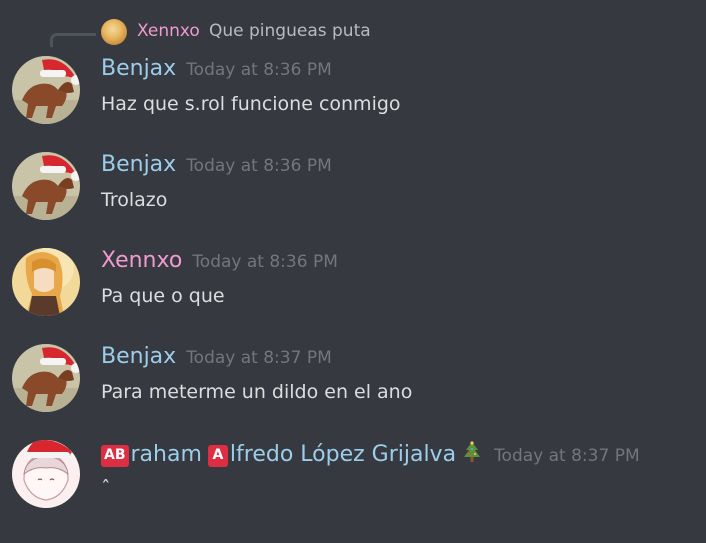  What do you see at coordinates (134, 200) in the screenshot?
I see `message-content: Trolazo` at bounding box center [134, 200].